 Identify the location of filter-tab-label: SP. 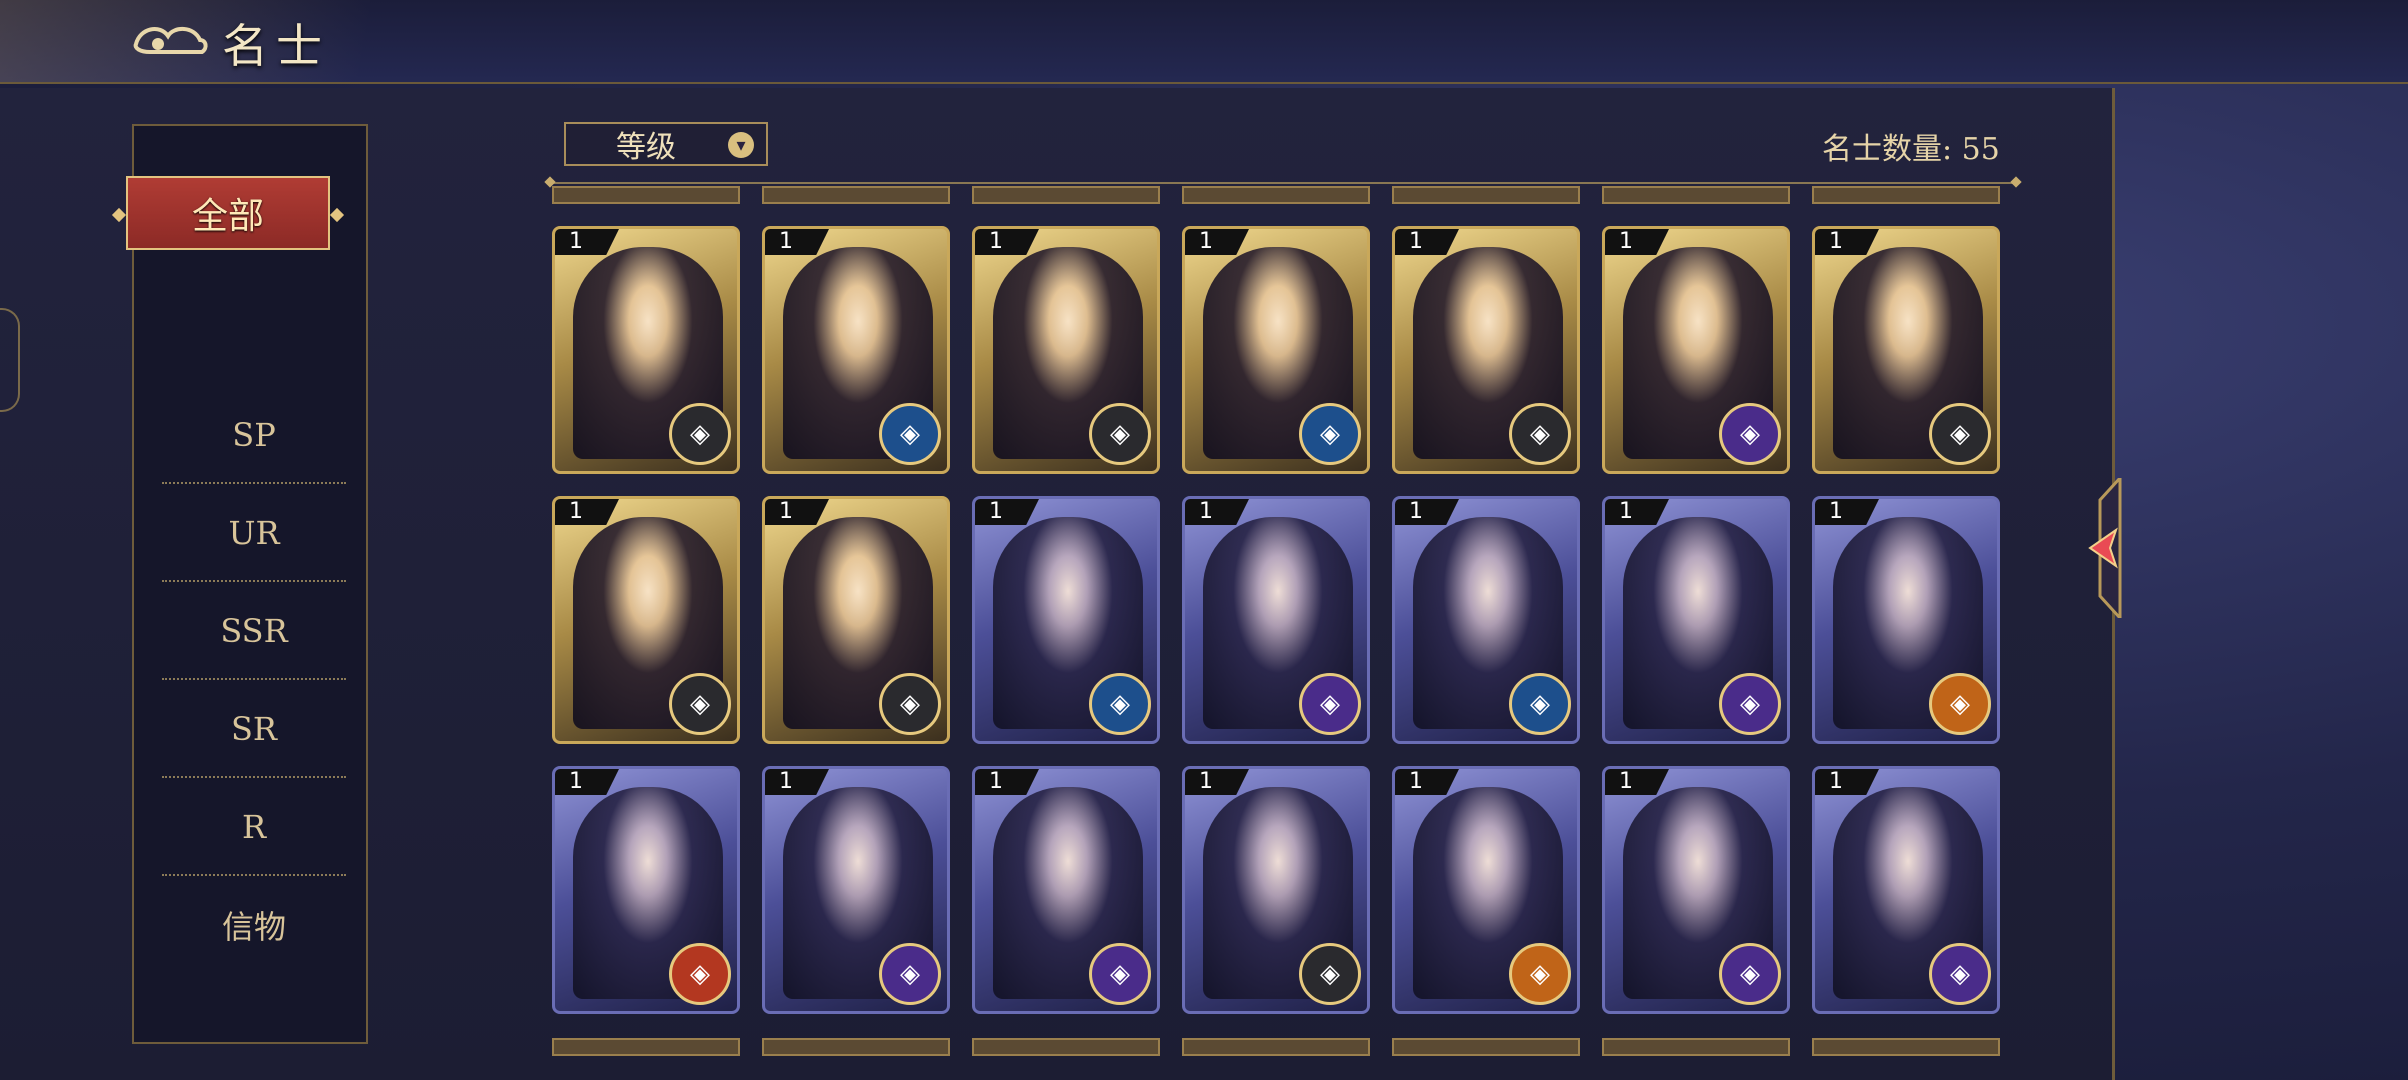
(254, 435).